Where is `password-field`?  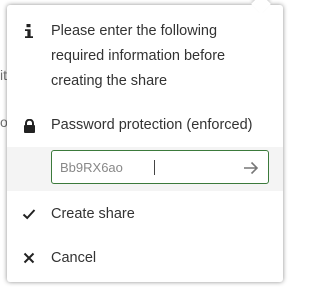 password-field is located at coordinates (160, 167).